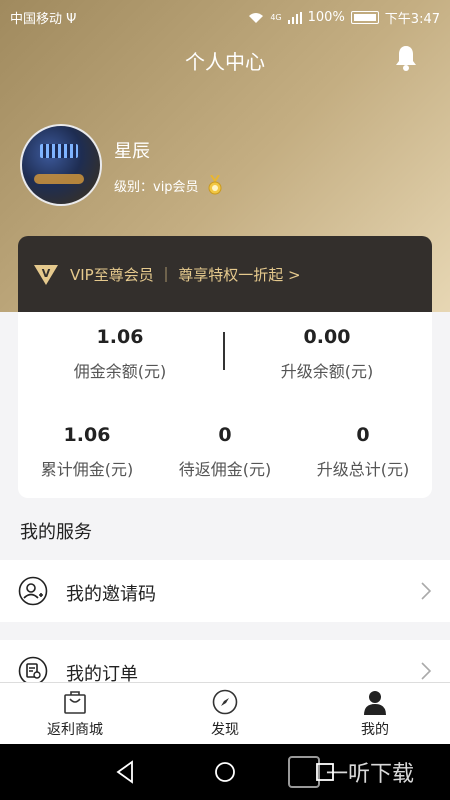  Describe the element at coordinates (375, 730) in the screenshot. I see `tab-label: 我的` at that location.